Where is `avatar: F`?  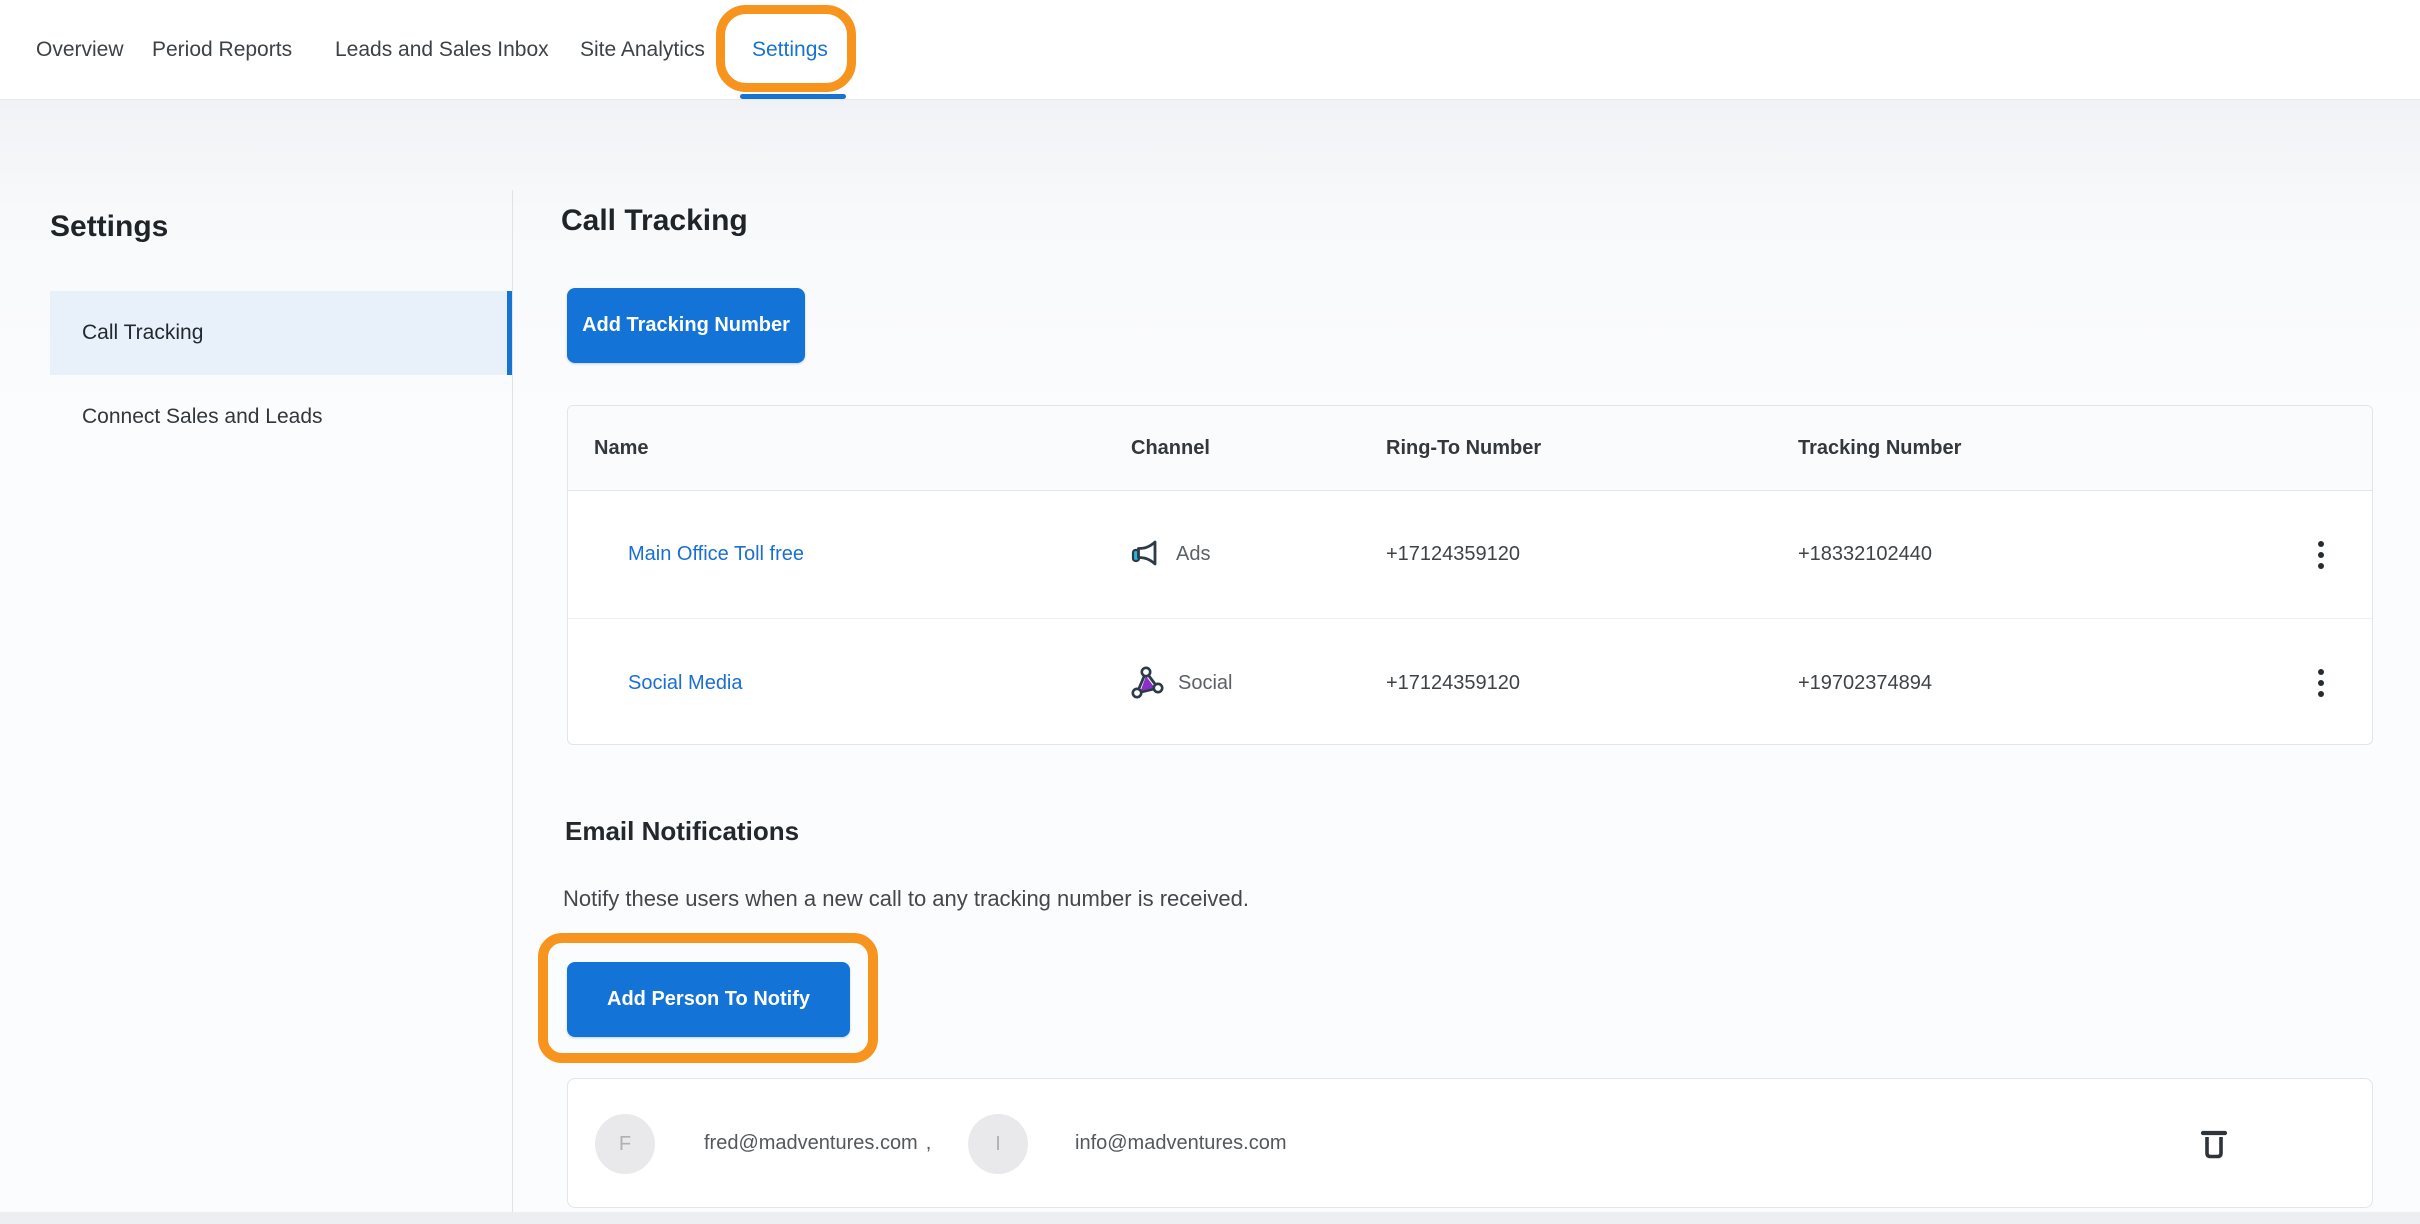 avatar: F is located at coordinates (625, 1144).